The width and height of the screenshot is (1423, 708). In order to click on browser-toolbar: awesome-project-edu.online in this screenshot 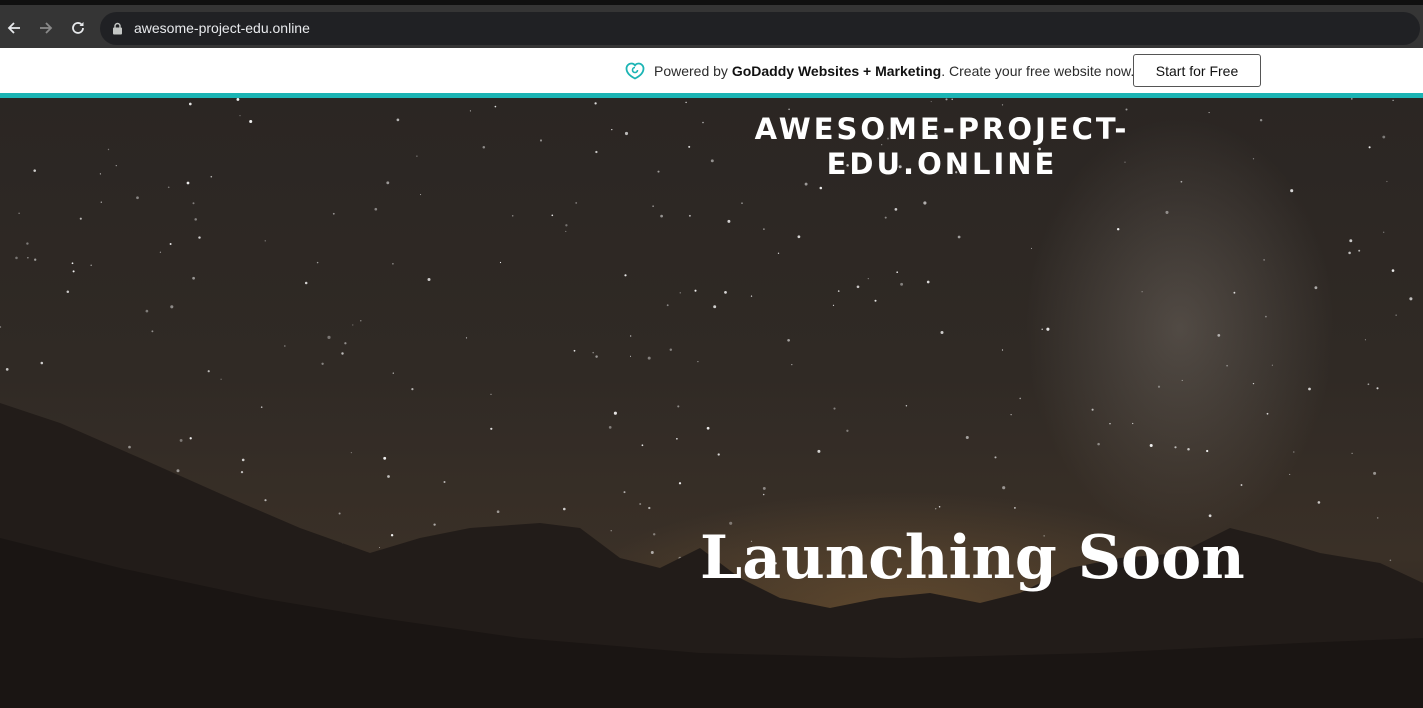, I will do `click(711, 24)`.